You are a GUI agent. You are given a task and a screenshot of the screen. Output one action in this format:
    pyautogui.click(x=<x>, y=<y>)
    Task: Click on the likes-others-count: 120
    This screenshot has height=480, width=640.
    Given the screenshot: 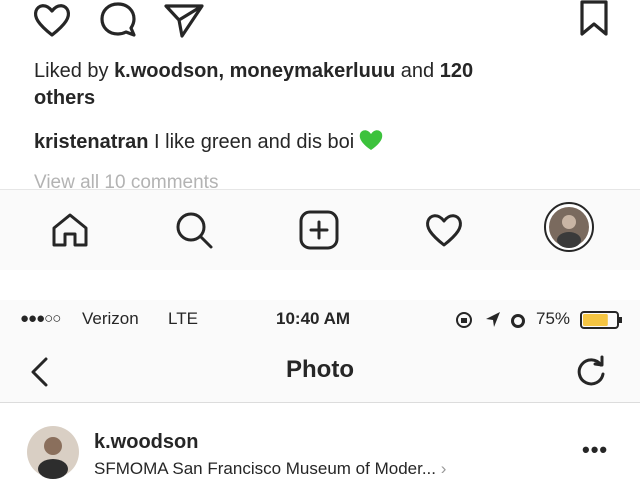 What is the action you would take?
    pyautogui.click(x=456, y=71)
    